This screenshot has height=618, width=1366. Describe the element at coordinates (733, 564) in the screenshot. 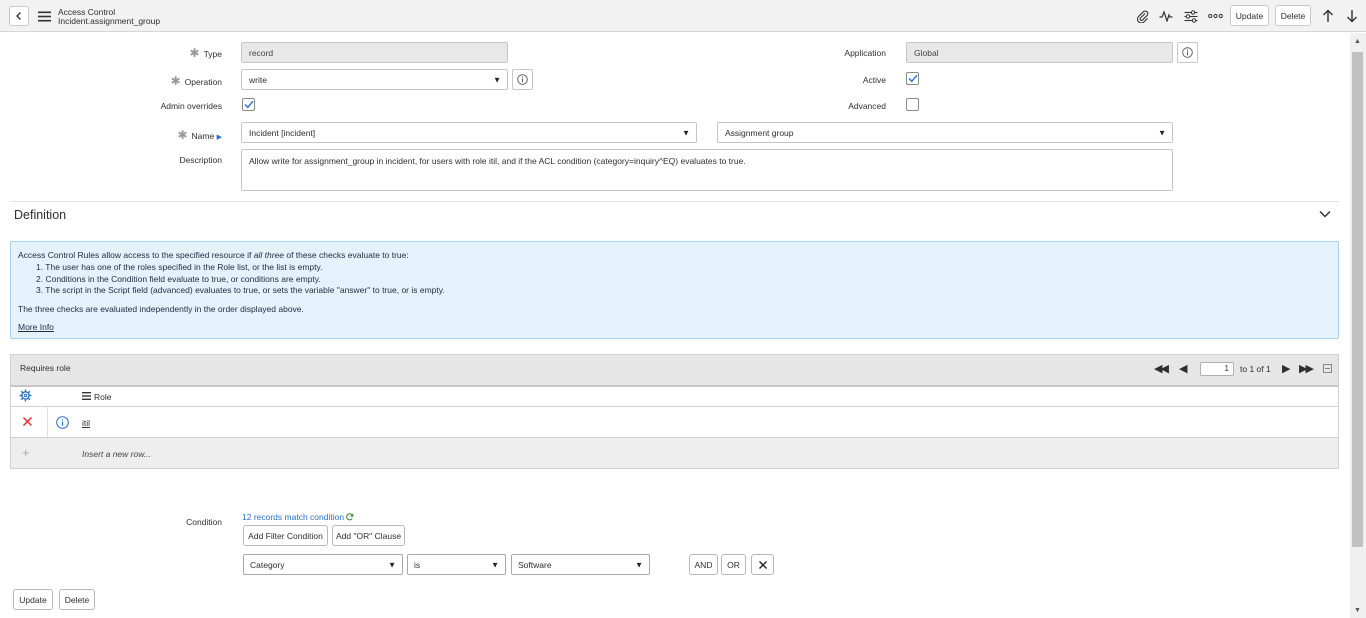

I see `or-condition-button: OR` at that location.